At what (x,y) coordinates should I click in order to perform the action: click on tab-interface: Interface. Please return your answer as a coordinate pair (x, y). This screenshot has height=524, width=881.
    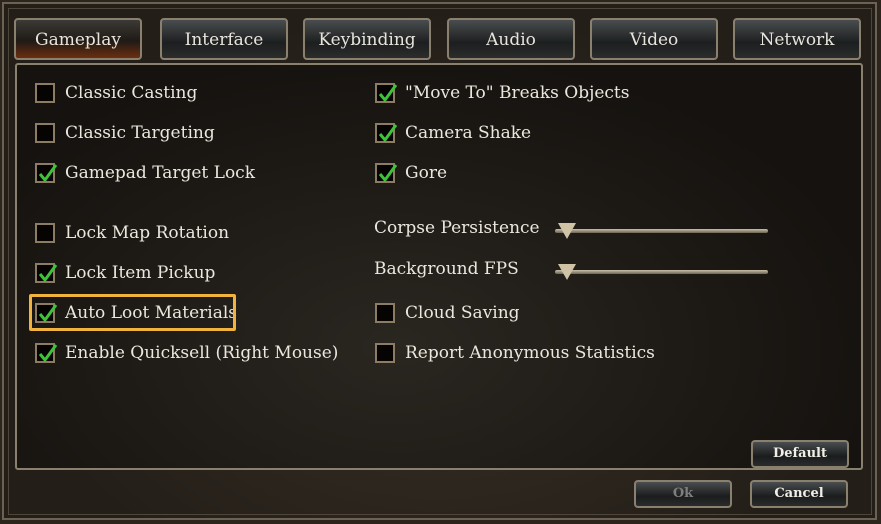
    Looking at the image, I should click on (224, 39).